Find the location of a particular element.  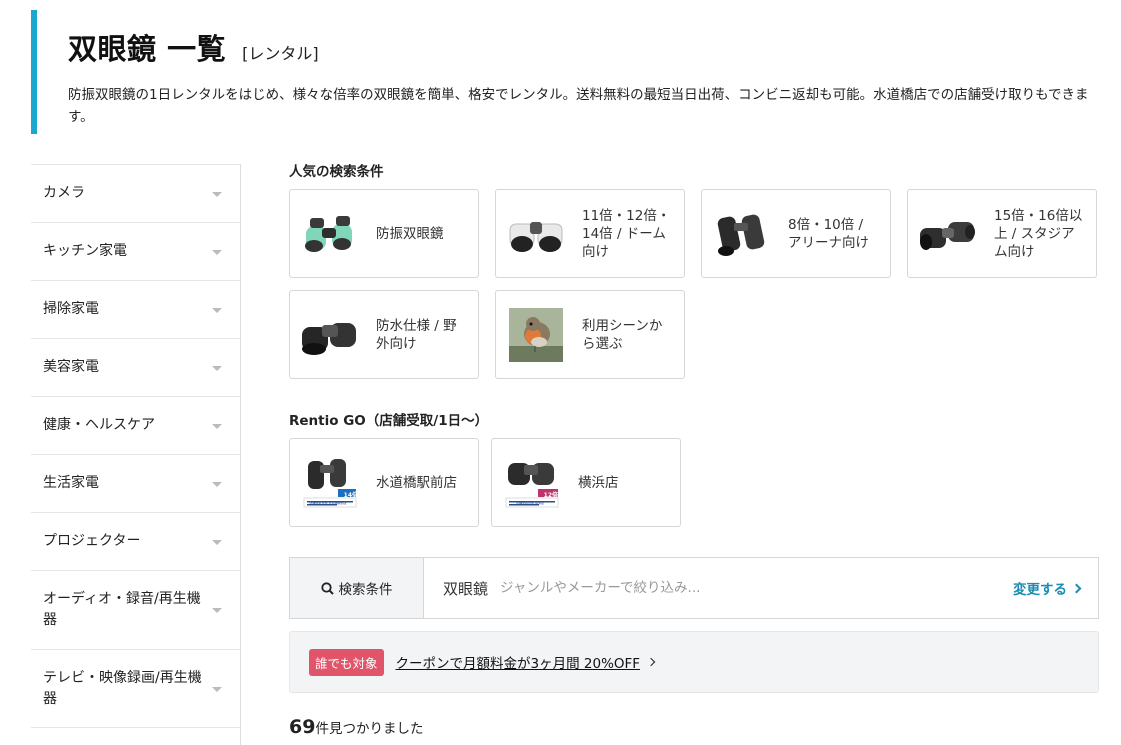

result-count-suffix: 件見つかりました is located at coordinates (369, 729).